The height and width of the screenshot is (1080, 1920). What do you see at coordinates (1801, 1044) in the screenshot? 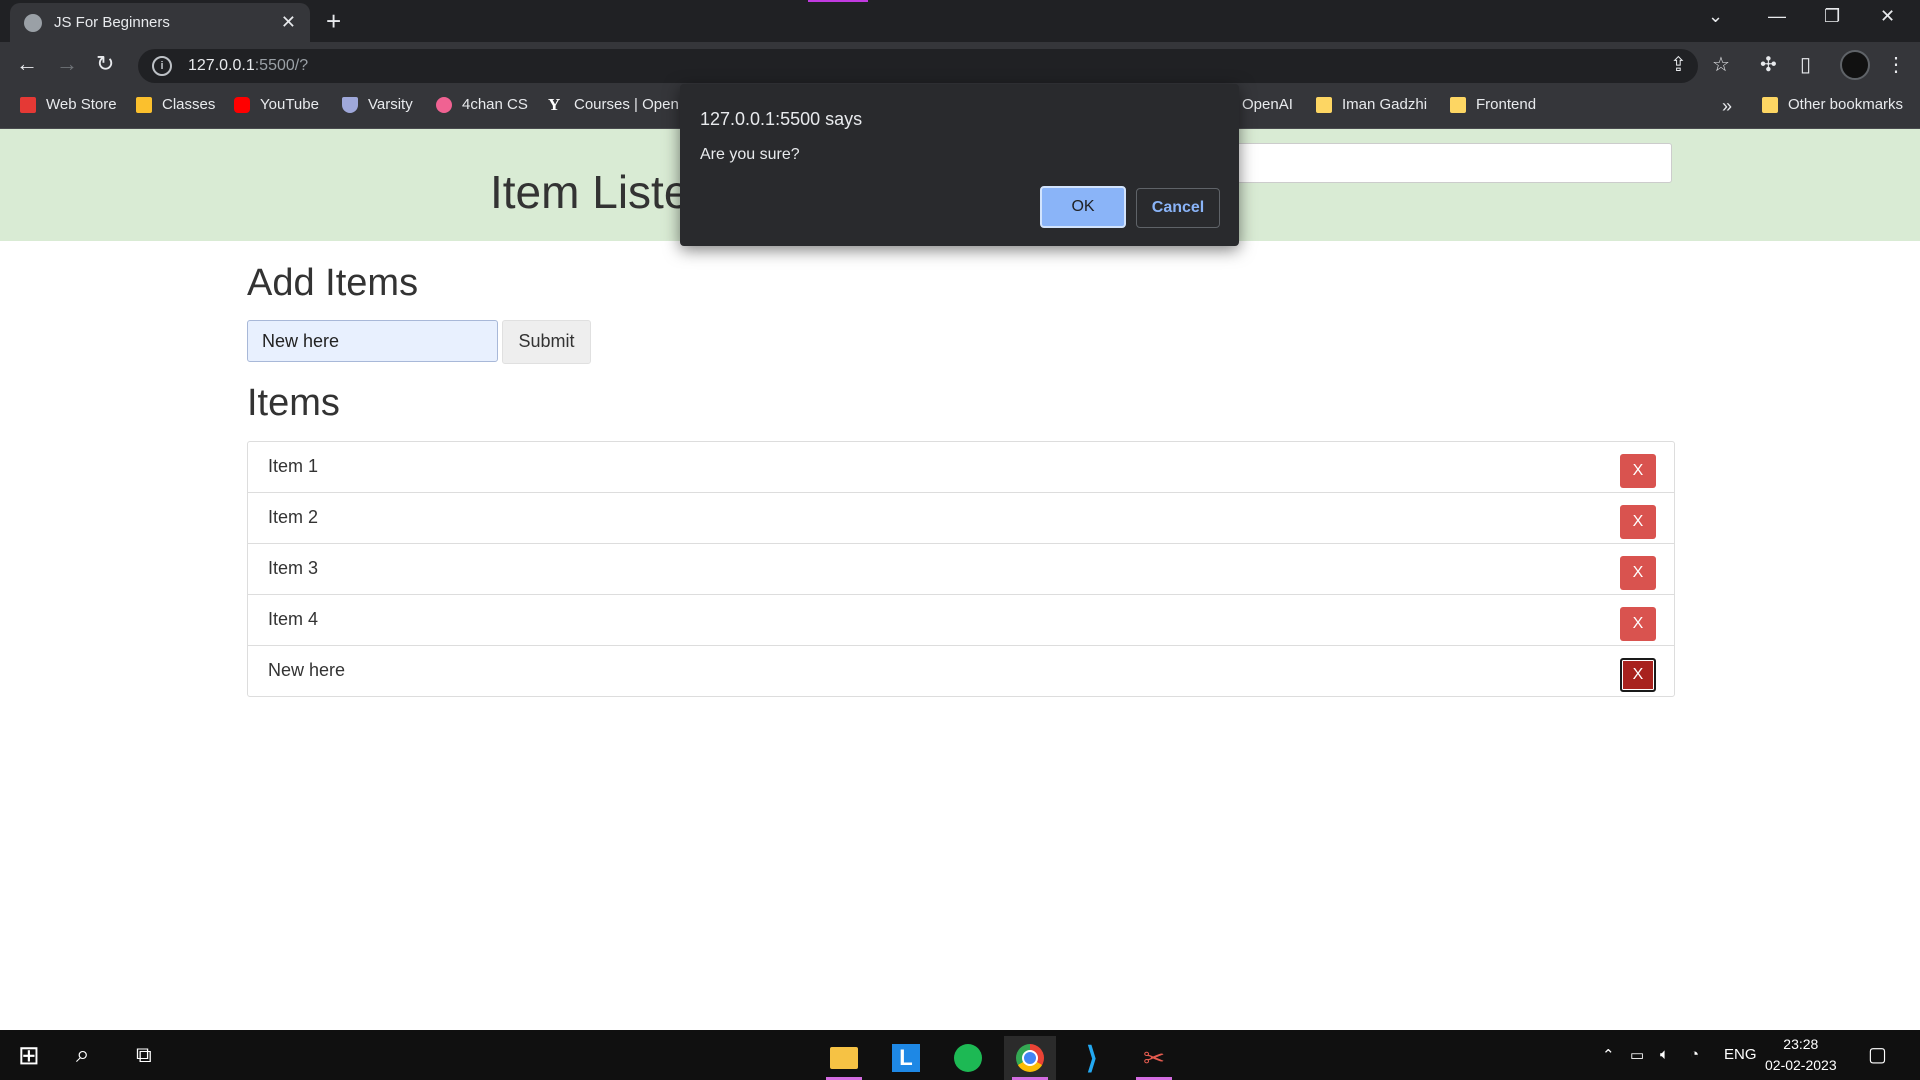
I see `clock-time: 23:28` at bounding box center [1801, 1044].